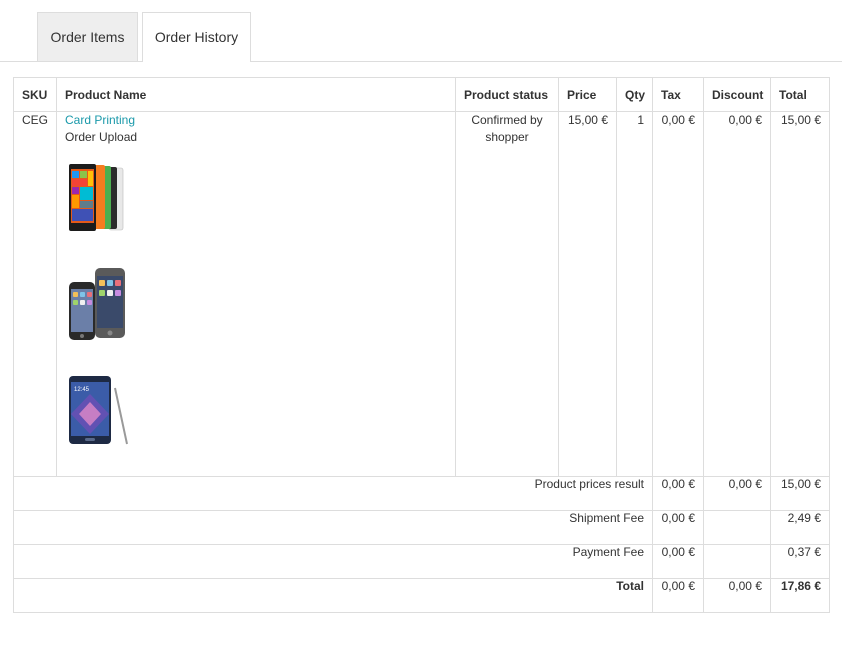 Image resolution: width=842 pixels, height=648 pixels. Describe the element at coordinates (800, 493) in the screenshot. I see `product-prices-total: 15,00 €` at that location.